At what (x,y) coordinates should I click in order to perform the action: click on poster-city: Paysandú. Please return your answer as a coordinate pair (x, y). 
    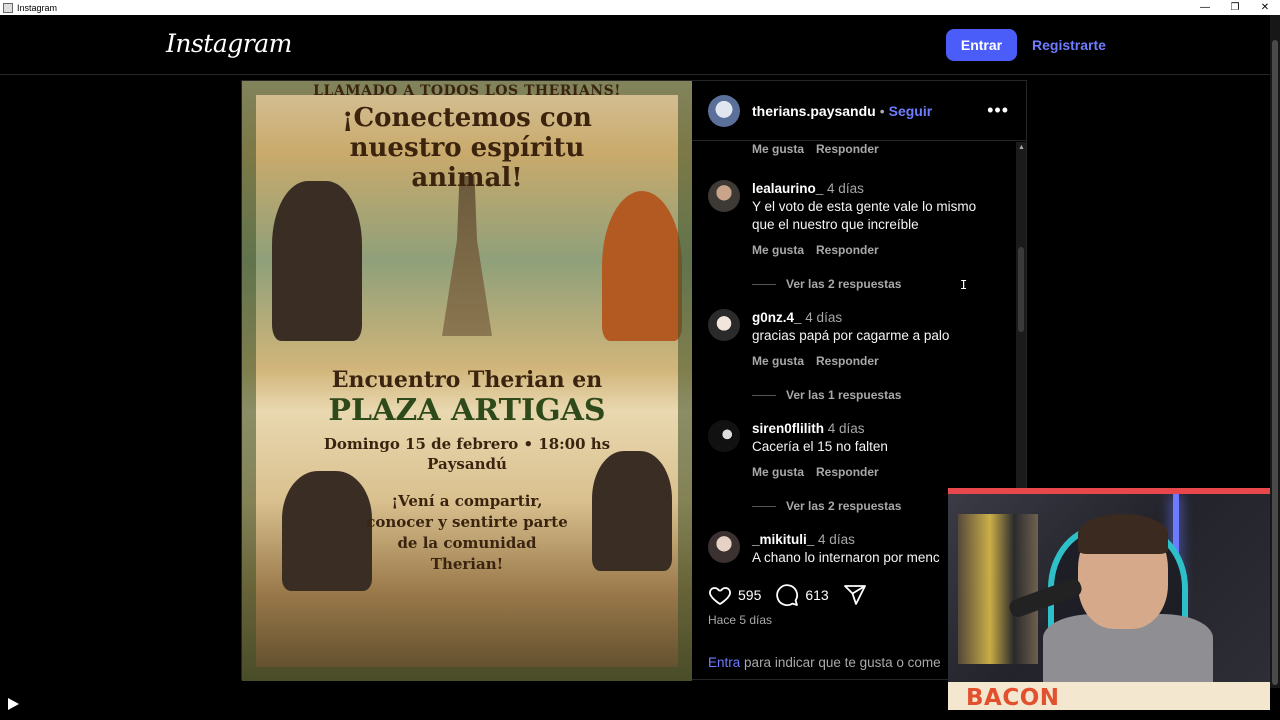
    Looking at the image, I should click on (467, 464).